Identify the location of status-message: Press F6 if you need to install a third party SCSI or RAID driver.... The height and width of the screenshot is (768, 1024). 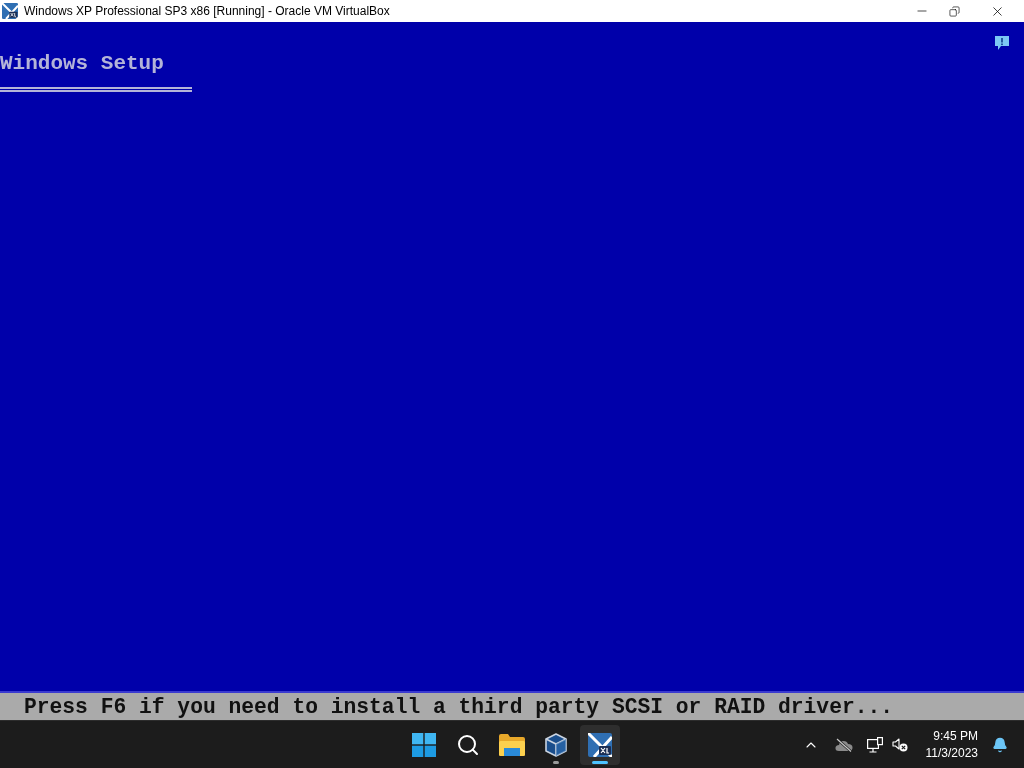
(459, 706).